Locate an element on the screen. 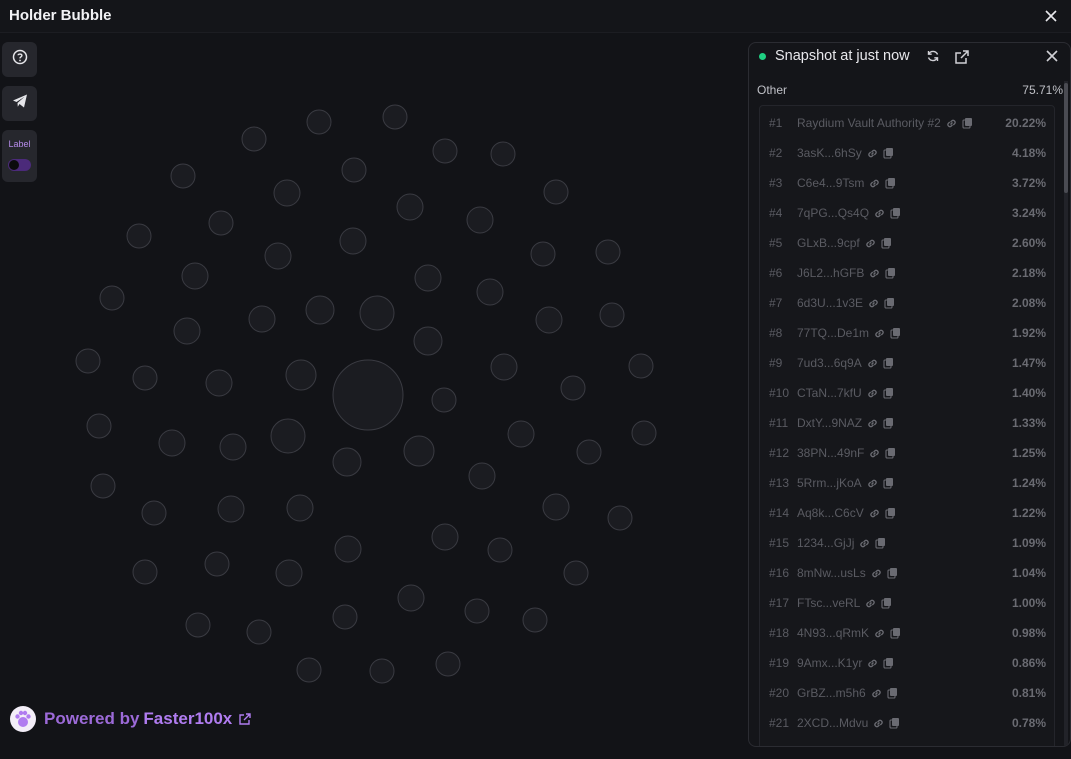 This screenshot has height=759, width=1071. external-link-icon is located at coordinates (962, 59).